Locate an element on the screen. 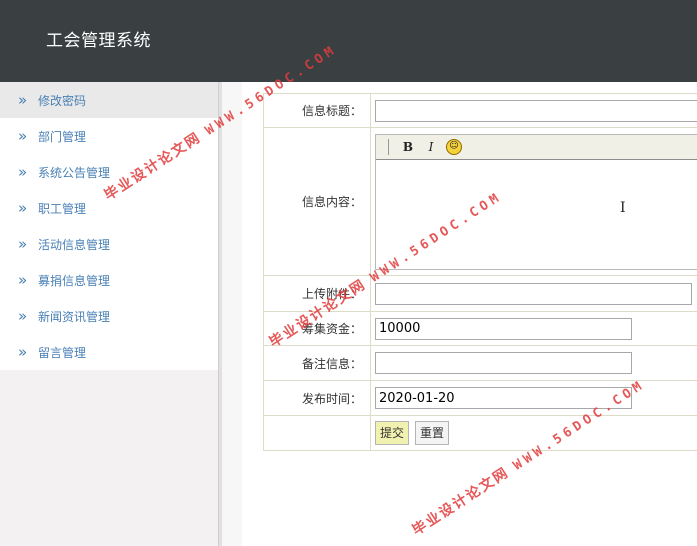  attachment-label: 上传附件： is located at coordinates (317, 293).